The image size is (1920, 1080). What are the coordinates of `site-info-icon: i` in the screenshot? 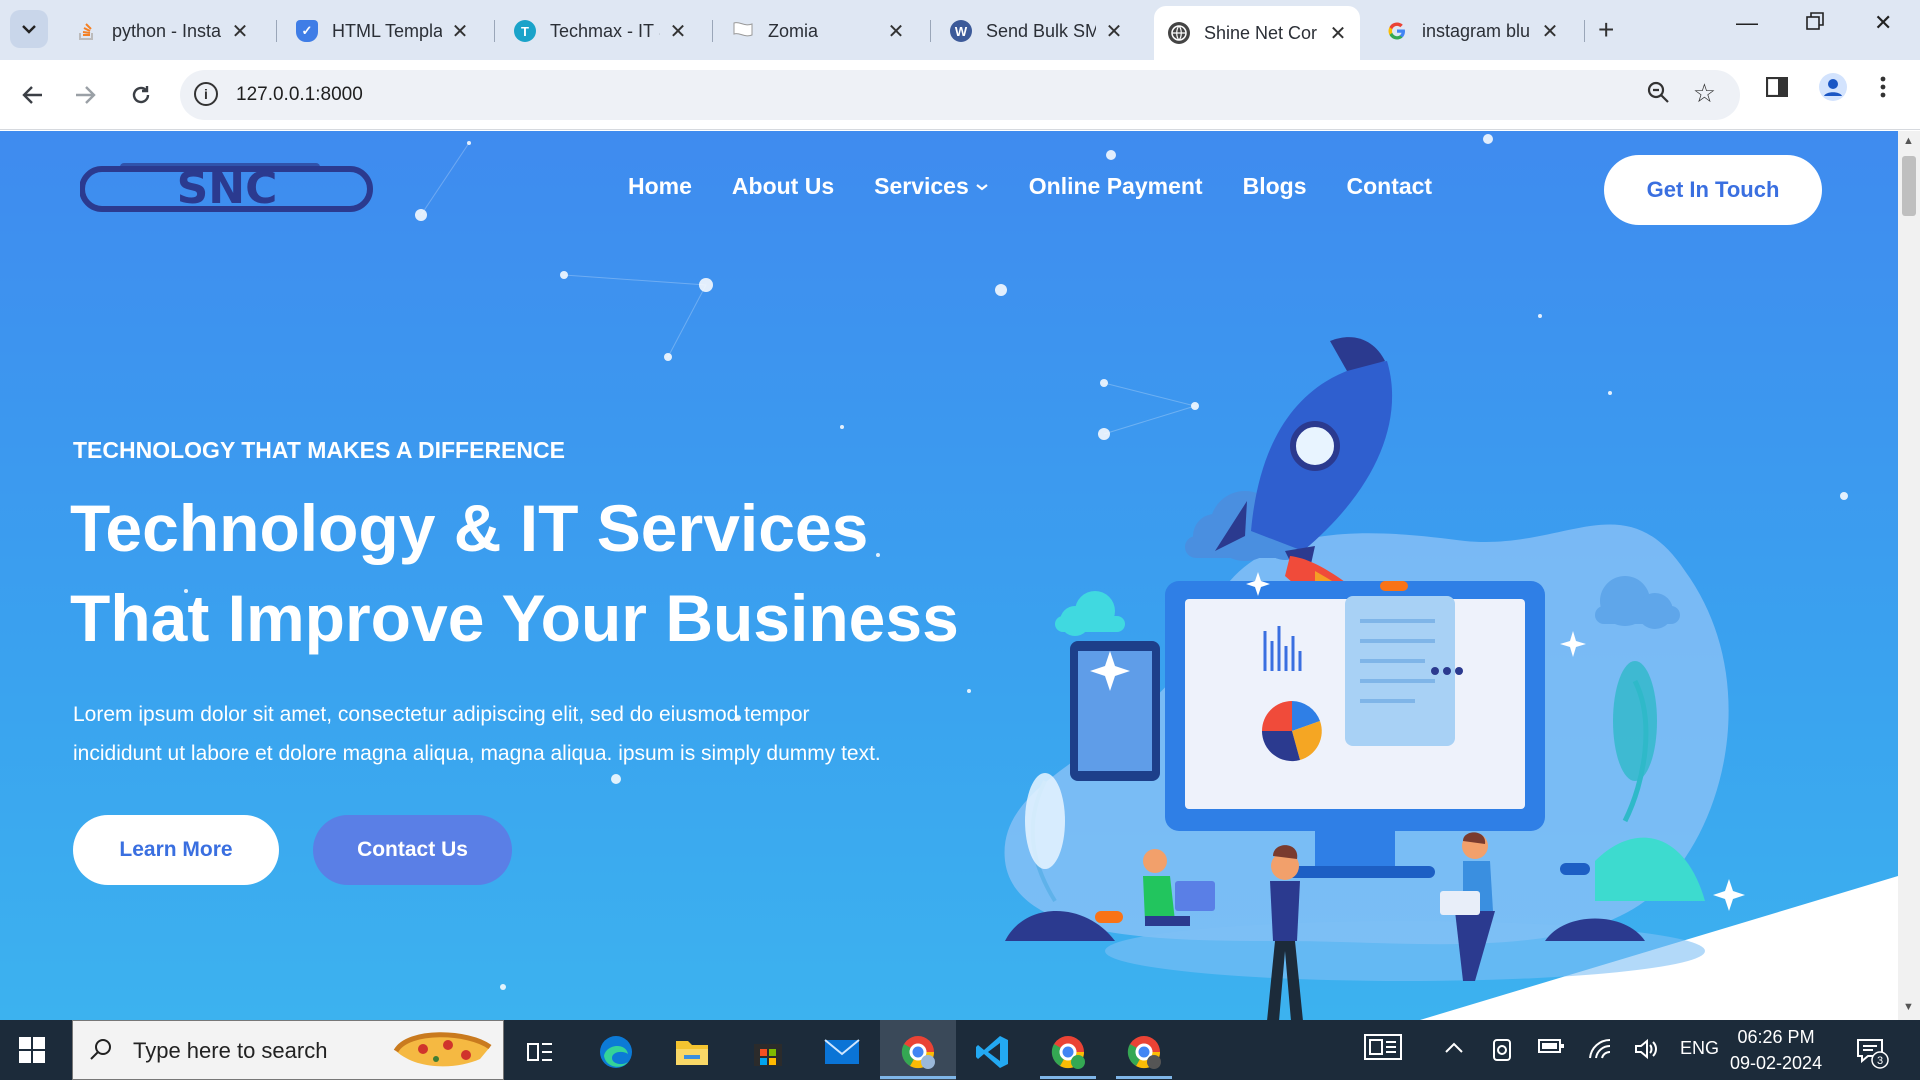 It's located at (206, 94).